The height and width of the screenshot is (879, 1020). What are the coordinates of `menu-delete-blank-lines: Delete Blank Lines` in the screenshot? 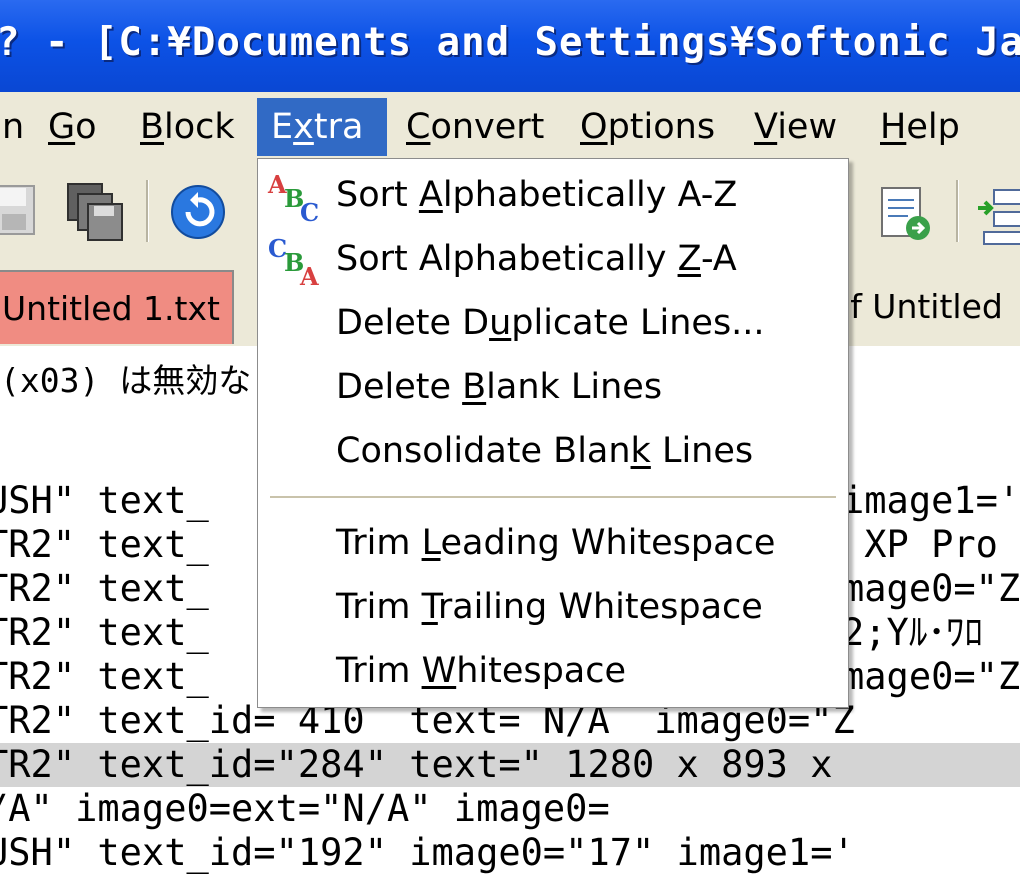 It's located at (553, 387).